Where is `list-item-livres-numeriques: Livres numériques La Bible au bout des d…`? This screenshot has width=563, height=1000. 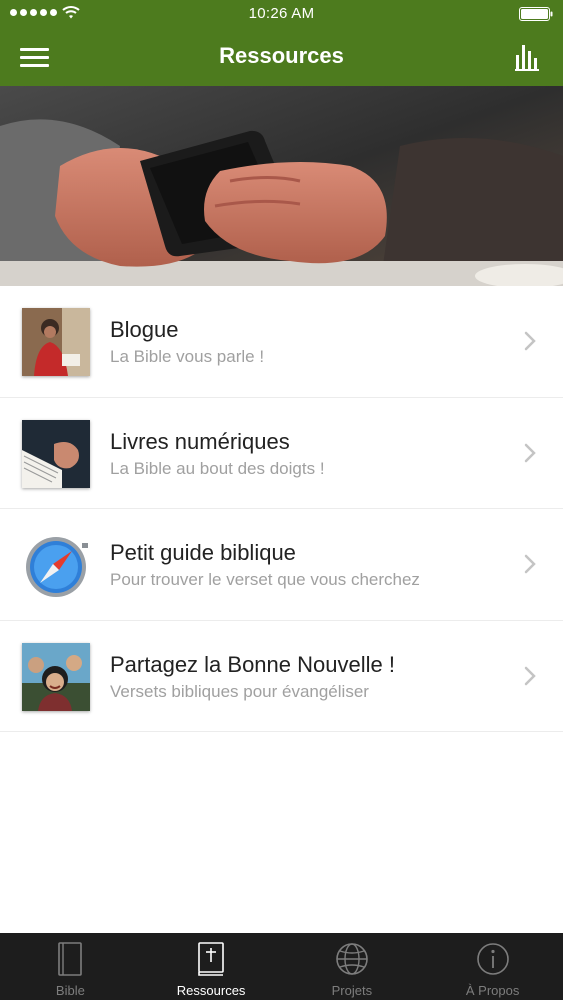
list-item-livres-numeriques: Livres numériques La Bible au bout des d… is located at coordinates (281, 453).